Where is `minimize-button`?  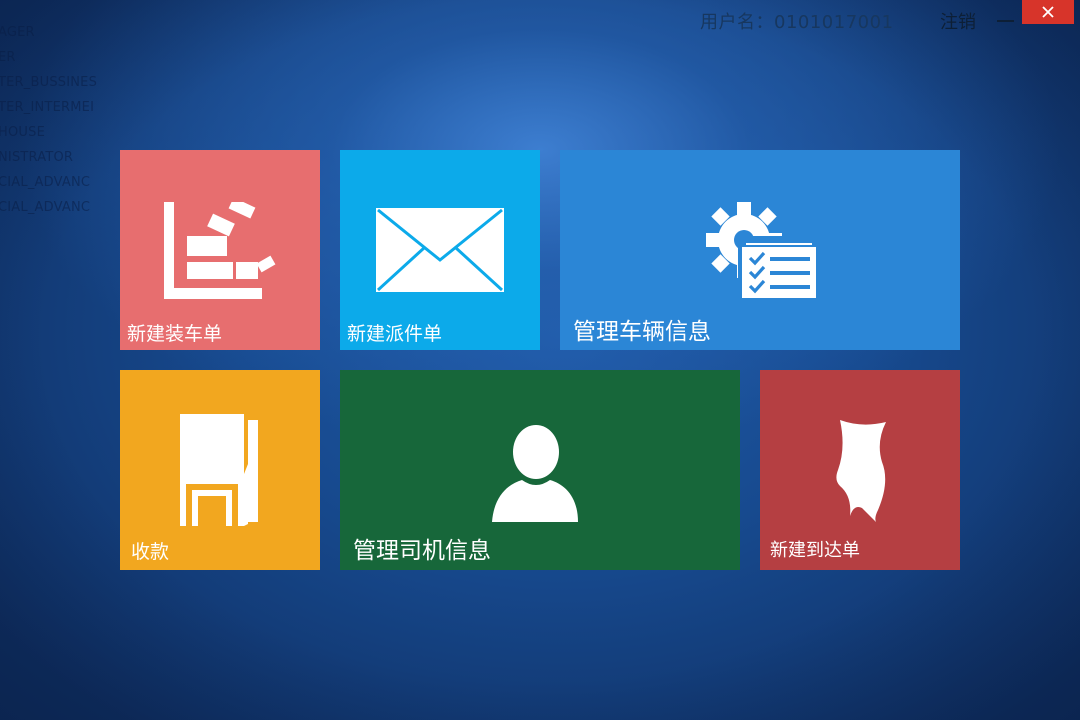 minimize-button is located at coordinates (1005, 17).